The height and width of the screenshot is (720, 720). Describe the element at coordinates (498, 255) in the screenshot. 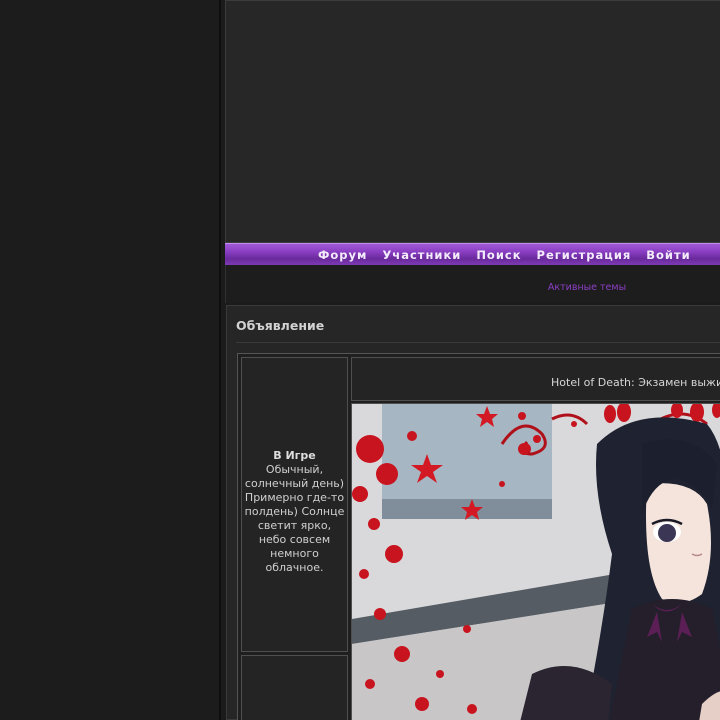

I see `nav-link-search: Поиск` at that location.